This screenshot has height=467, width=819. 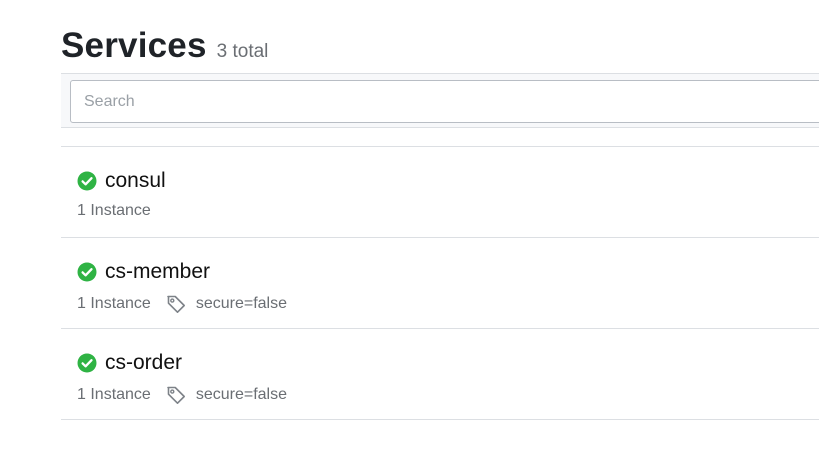 What do you see at coordinates (242, 51) in the screenshot?
I see `service-count: 3 total` at bounding box center [242, 51].